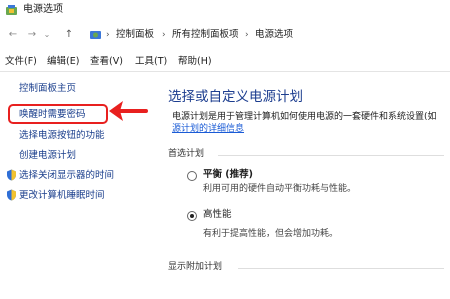 Image resolution: width=450 pixels, height=299 pixels. I want to click on back-button: ←, so click(13, 35).